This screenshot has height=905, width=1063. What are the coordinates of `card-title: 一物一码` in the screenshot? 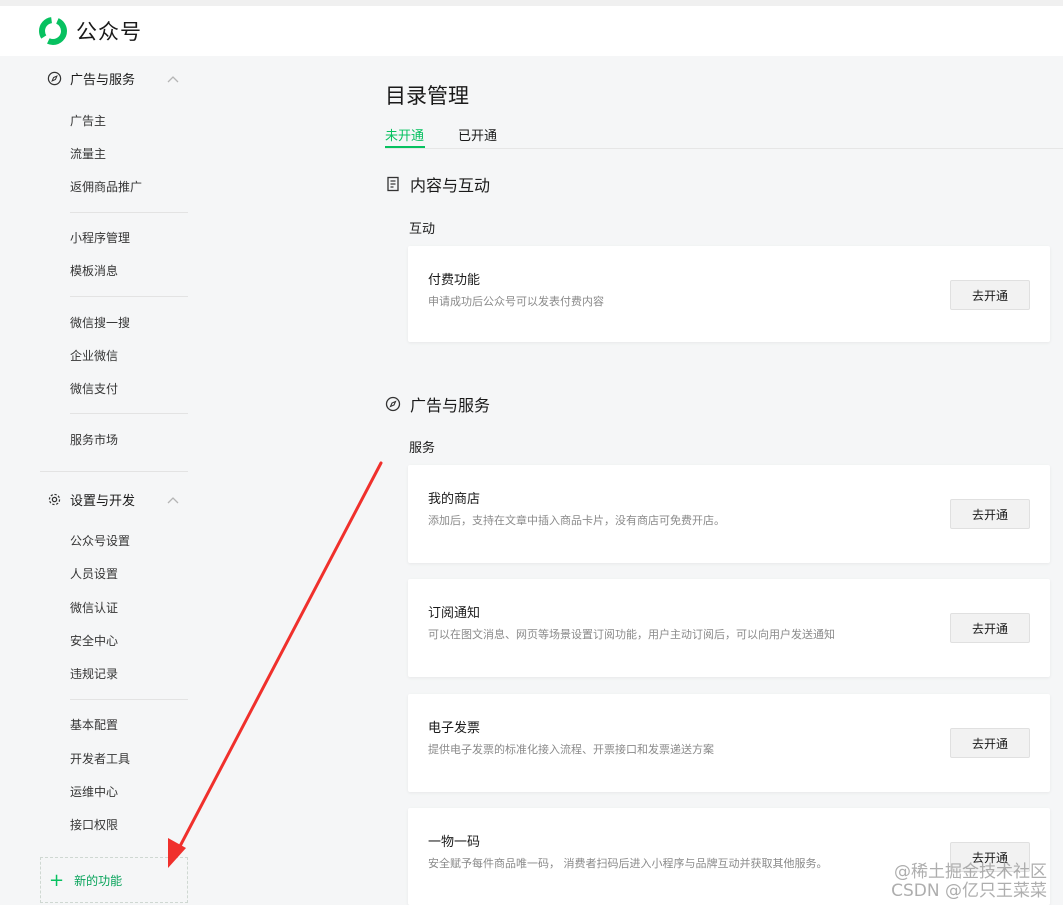 It's located at (454, 842).